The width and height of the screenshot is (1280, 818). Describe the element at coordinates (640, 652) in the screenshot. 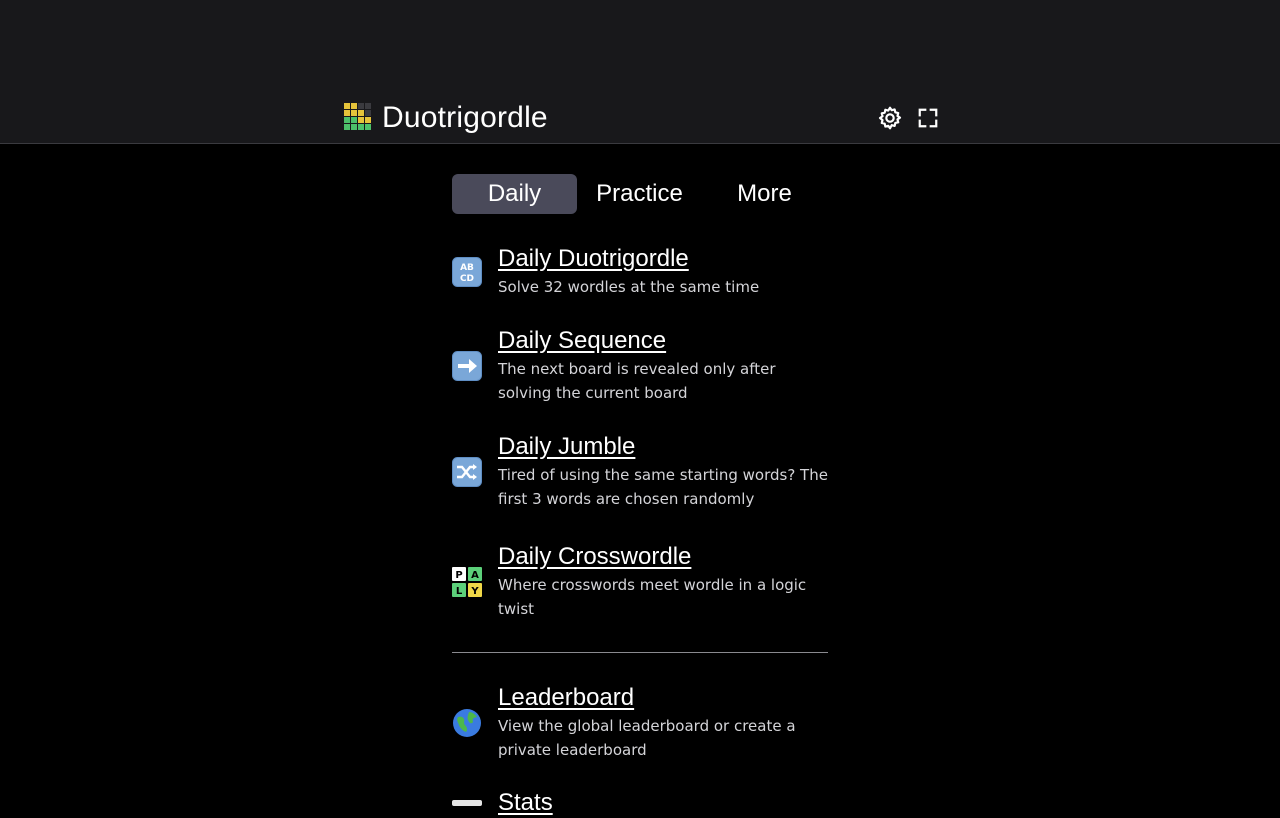

I see `section-divider` at that location.